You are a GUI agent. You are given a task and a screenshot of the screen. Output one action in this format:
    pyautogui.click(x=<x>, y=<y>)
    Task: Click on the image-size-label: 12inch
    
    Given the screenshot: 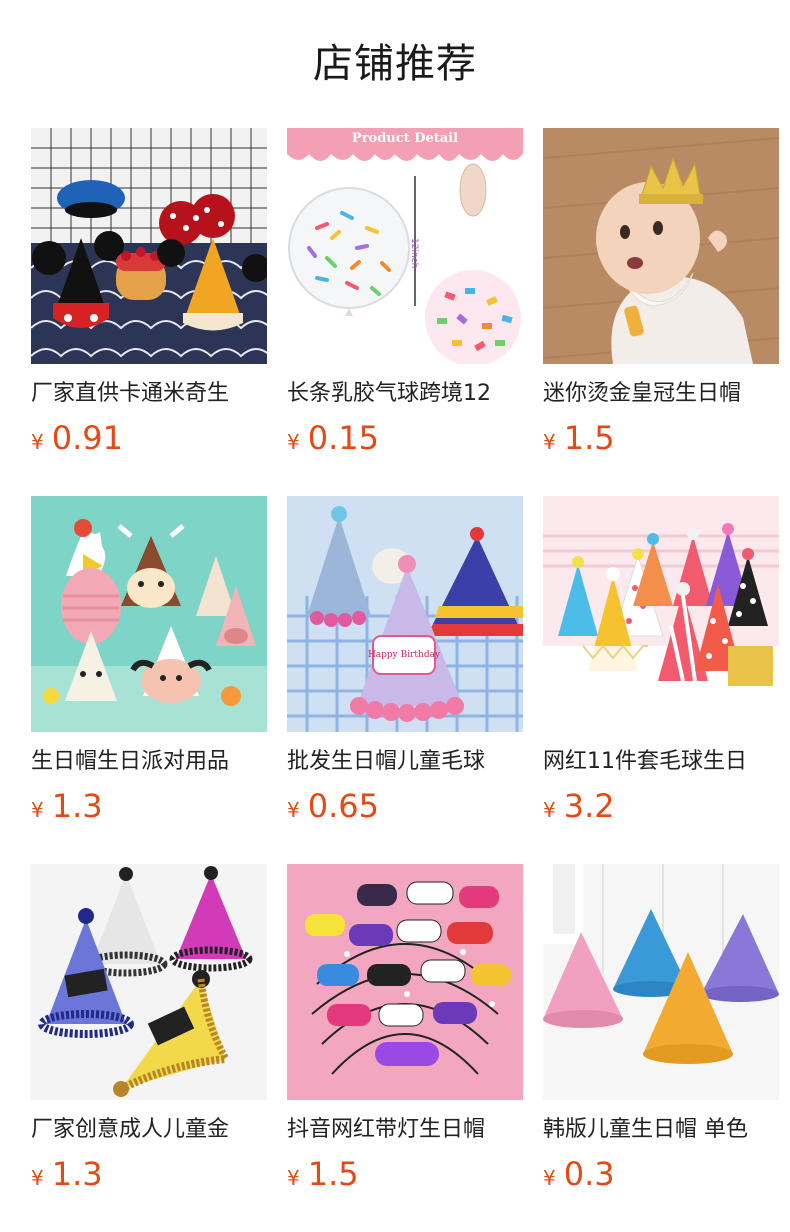 What is the action you would take?
    pyautogui.click(x=414, y=253)
    